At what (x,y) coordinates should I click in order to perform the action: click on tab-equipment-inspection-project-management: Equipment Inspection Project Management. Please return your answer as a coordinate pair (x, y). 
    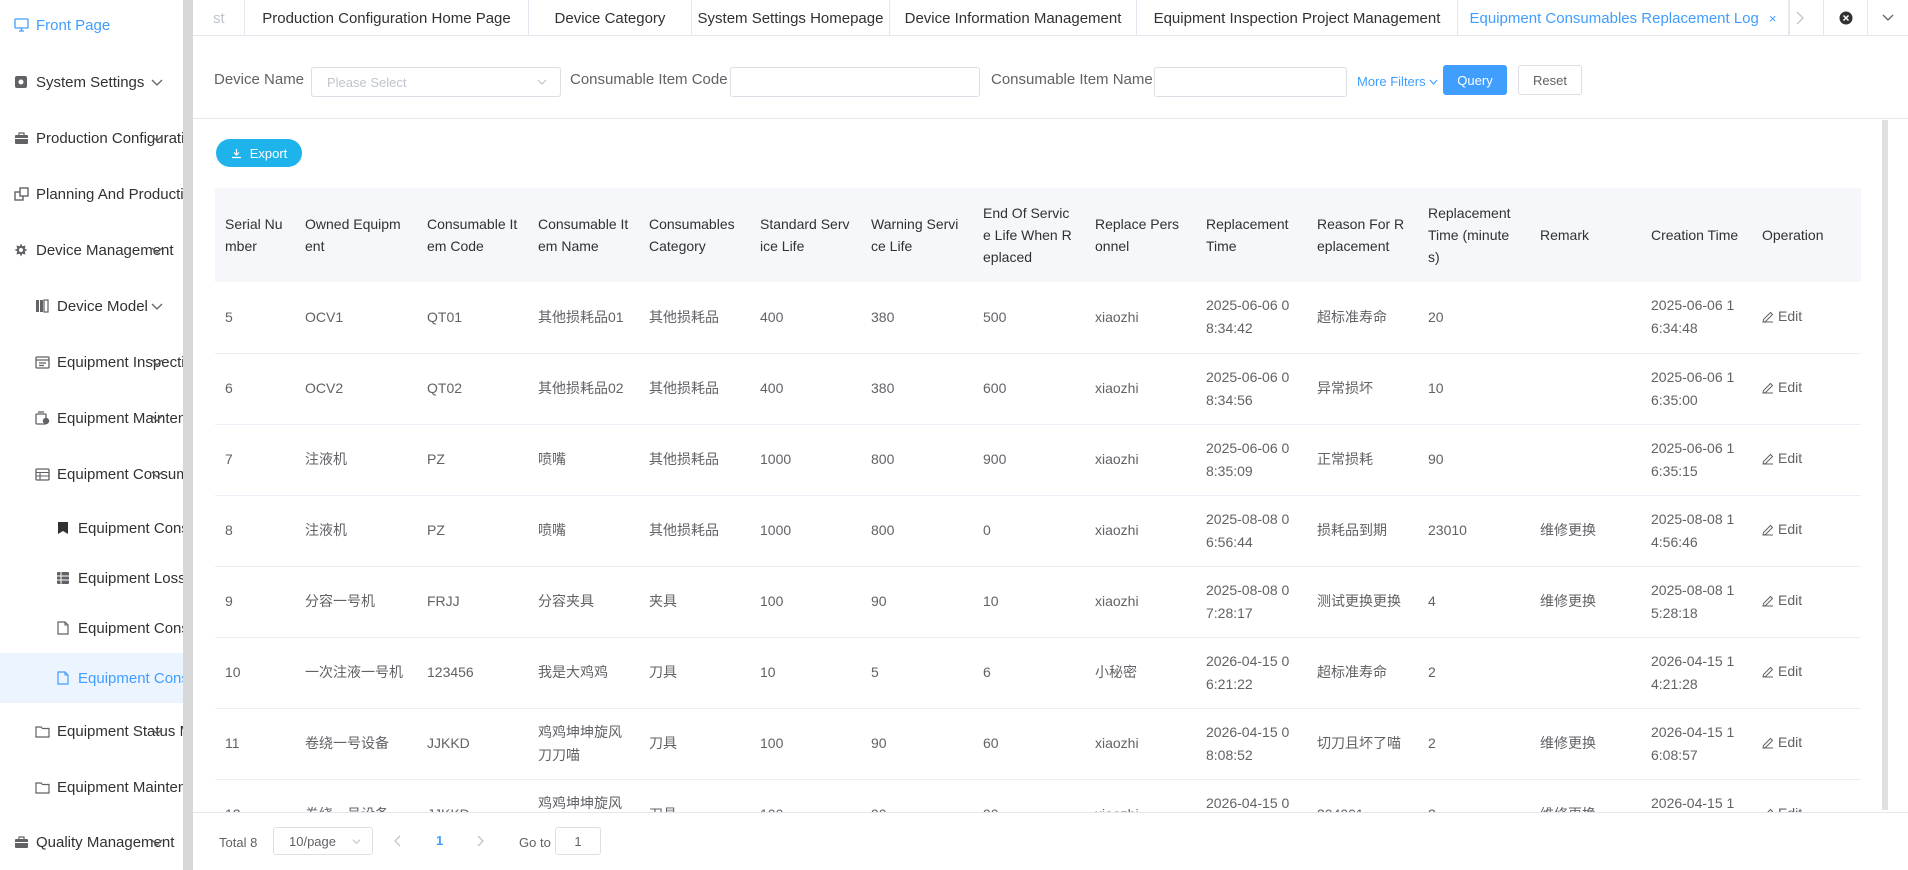
    Looking at the image, I should click on (1297, 18).